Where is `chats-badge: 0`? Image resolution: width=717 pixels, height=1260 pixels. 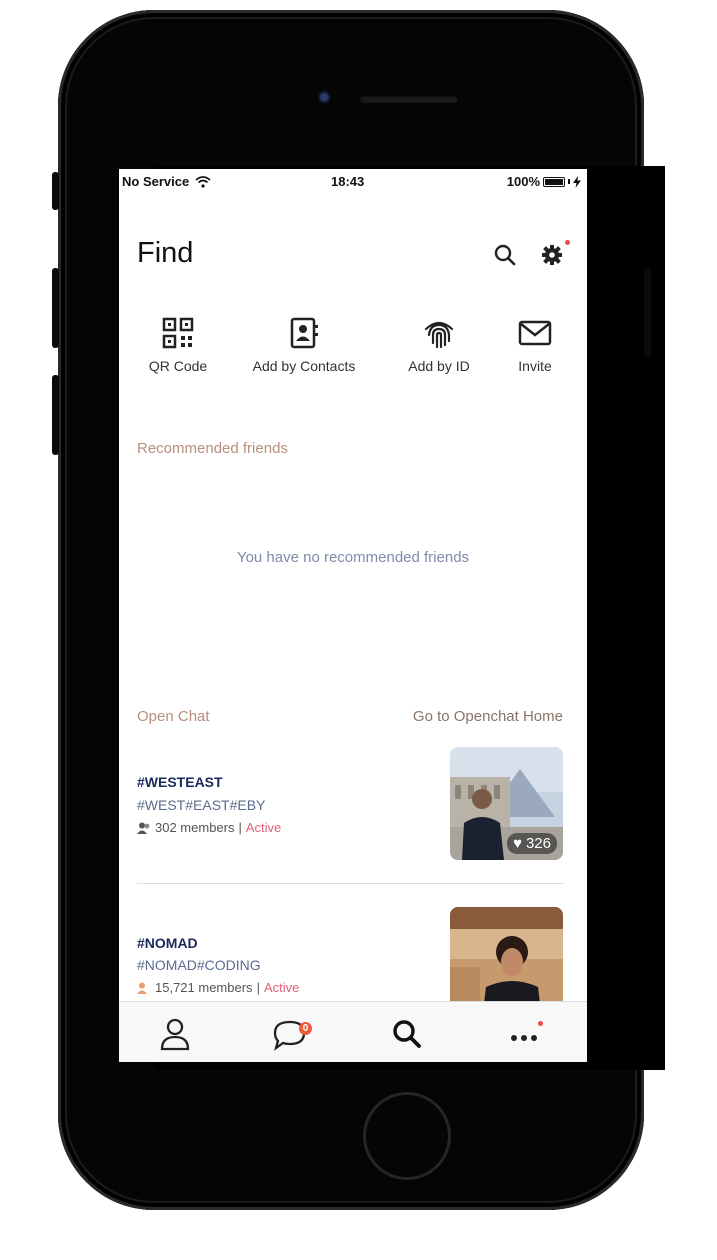
chats-badge: 0 is located at coordinates (305, 1028).